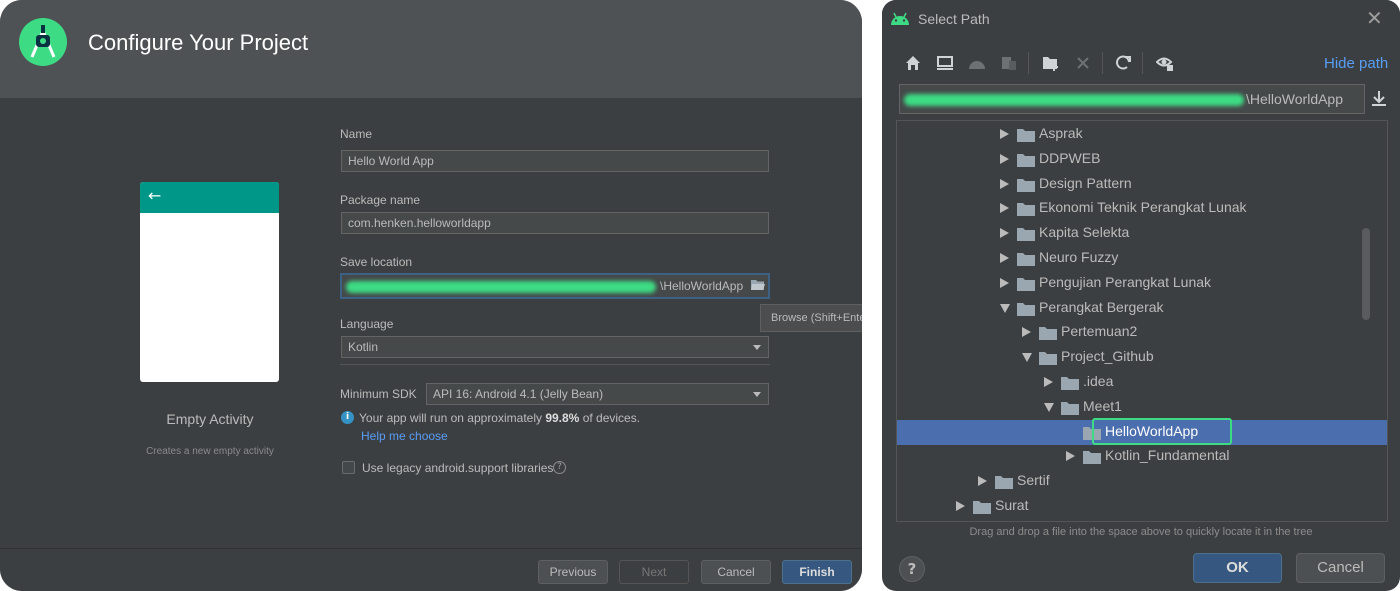 This screenshot has width=1400, height=591. I want to click on tree-label: Kotlin_Fundamental, so click(1167, 455).